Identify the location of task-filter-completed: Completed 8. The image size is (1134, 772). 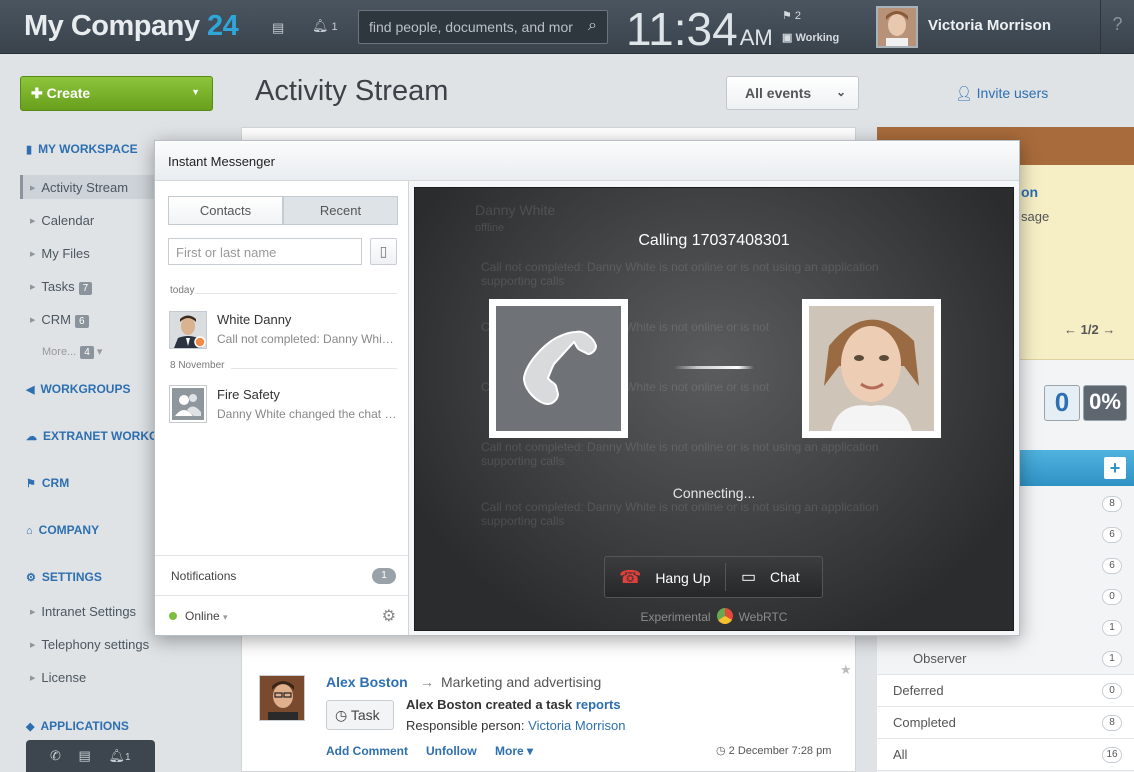
(1005, 723).